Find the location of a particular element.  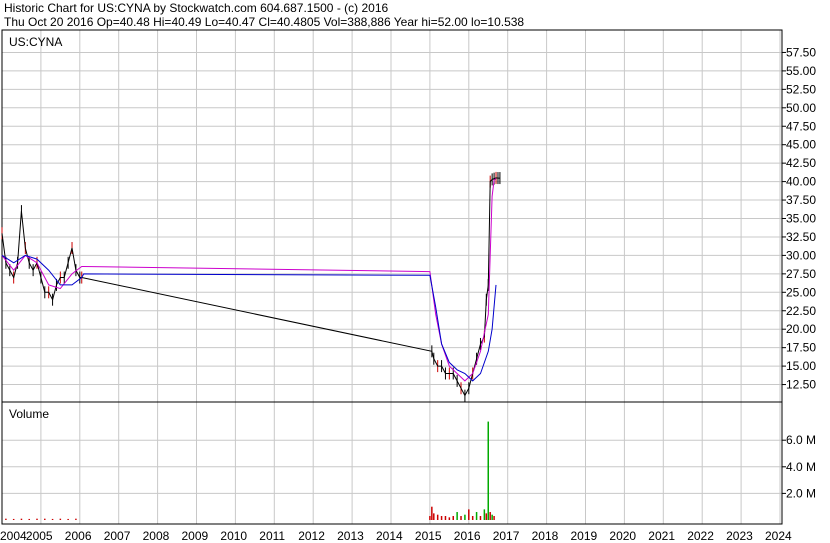

year-tick-label: 2009 is located at coordinates (195, 536).